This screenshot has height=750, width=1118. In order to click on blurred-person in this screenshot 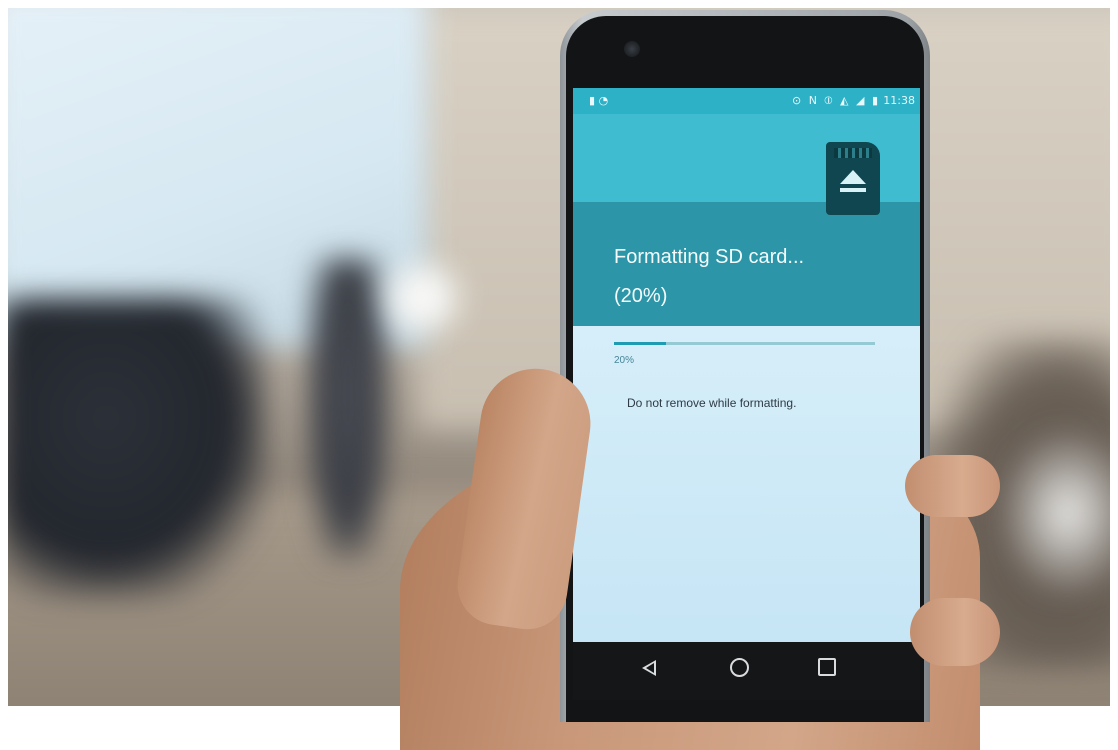, I will do `click(348, 408)`.